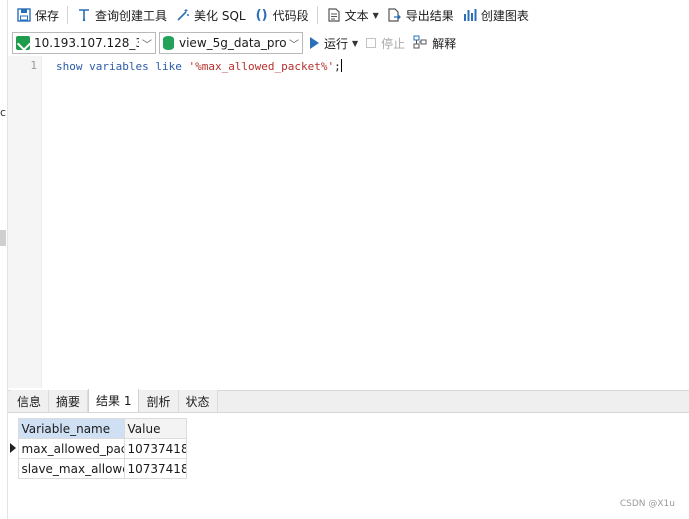  Describe the element at coordinates (429, 15) in the screenshot. I see `export-result-label: 导出结果` at that location.